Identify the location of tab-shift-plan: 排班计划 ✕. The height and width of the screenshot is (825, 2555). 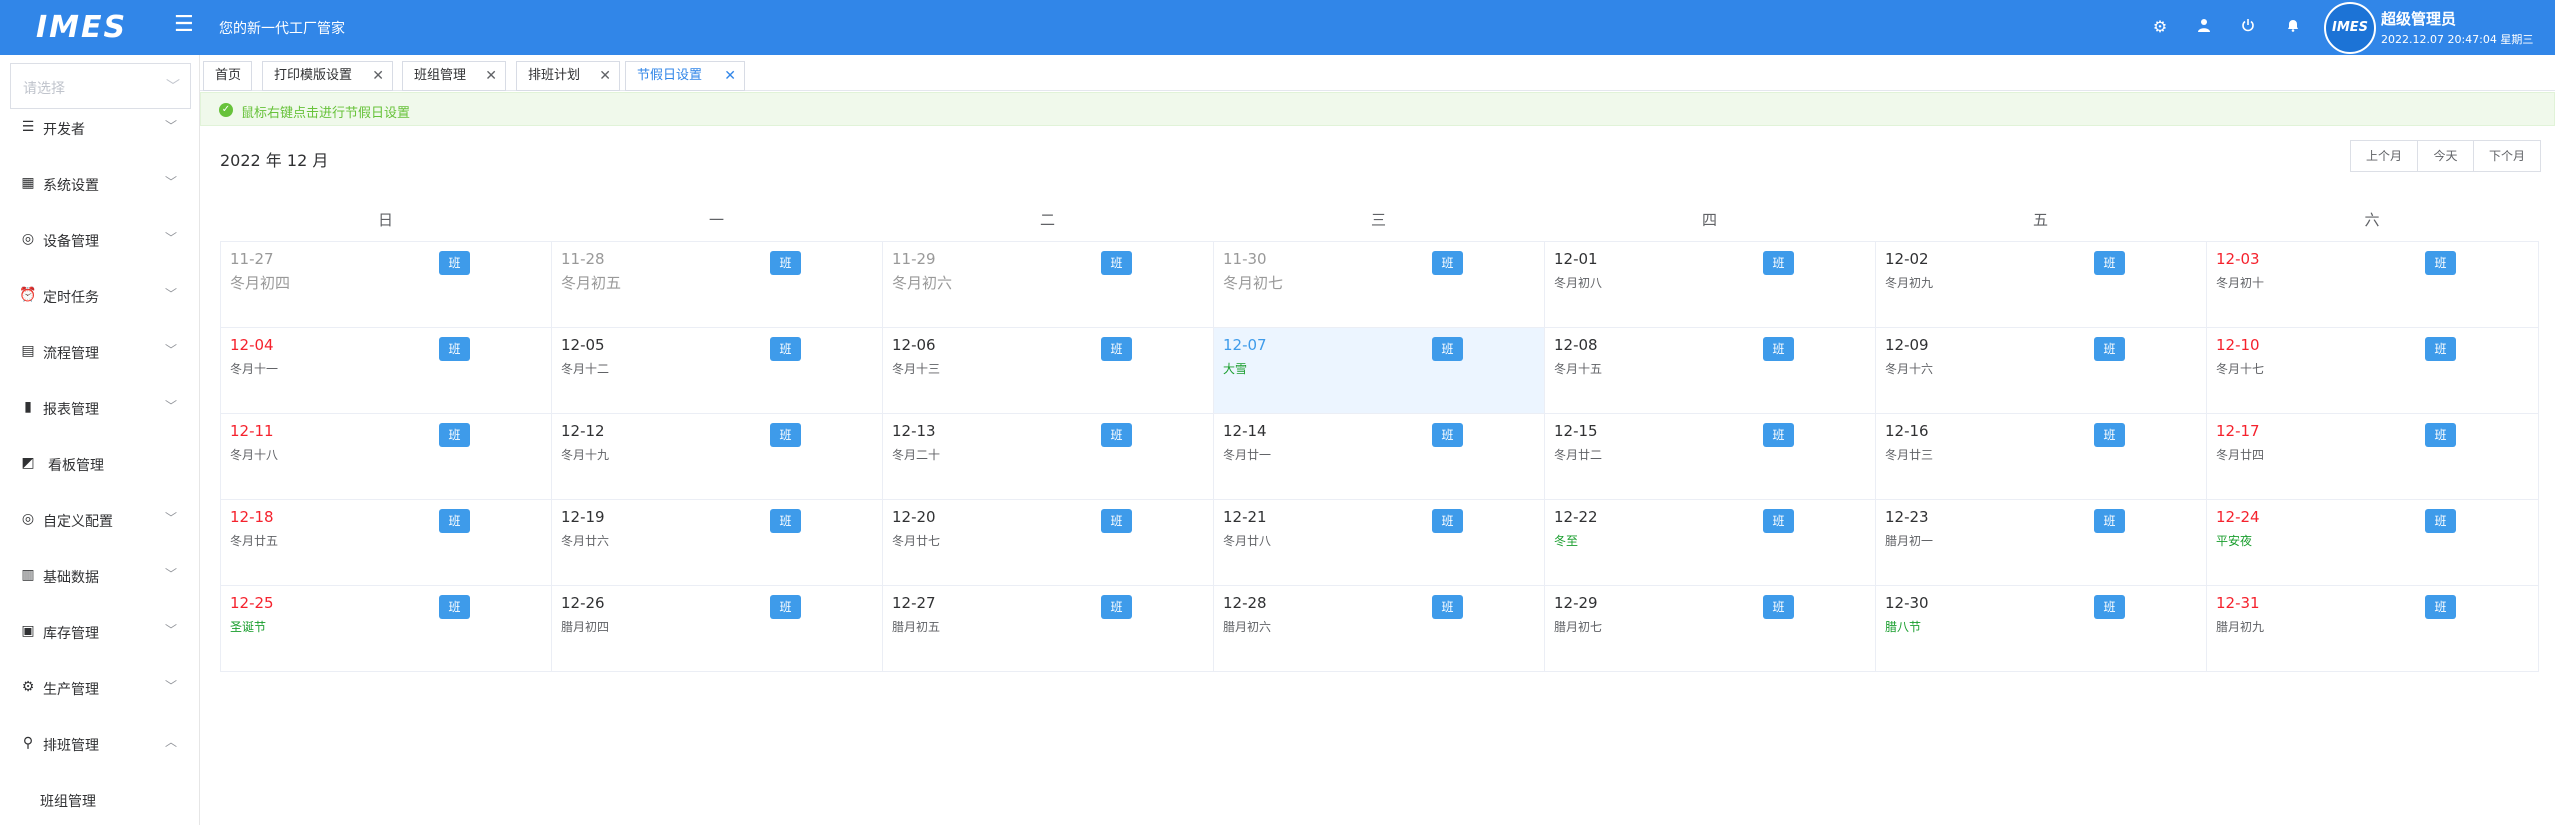
(568, 76).